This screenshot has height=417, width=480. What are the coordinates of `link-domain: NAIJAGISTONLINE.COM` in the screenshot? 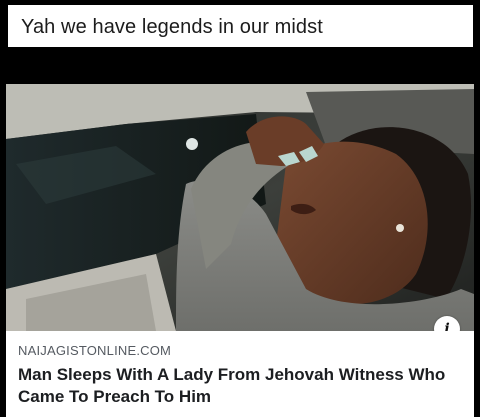 It's located at (95, 350).